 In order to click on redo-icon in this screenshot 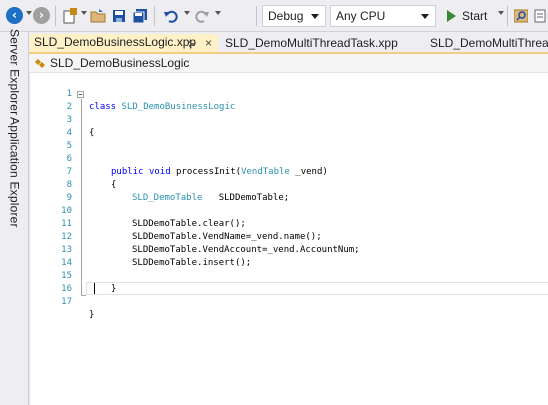, I will do `click(202, 16)`.